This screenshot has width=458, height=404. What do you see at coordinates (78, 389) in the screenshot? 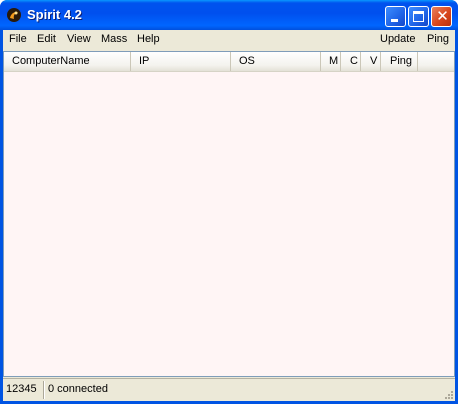
I see `status-connections: 0 connected` at bounding box center [78, 389].